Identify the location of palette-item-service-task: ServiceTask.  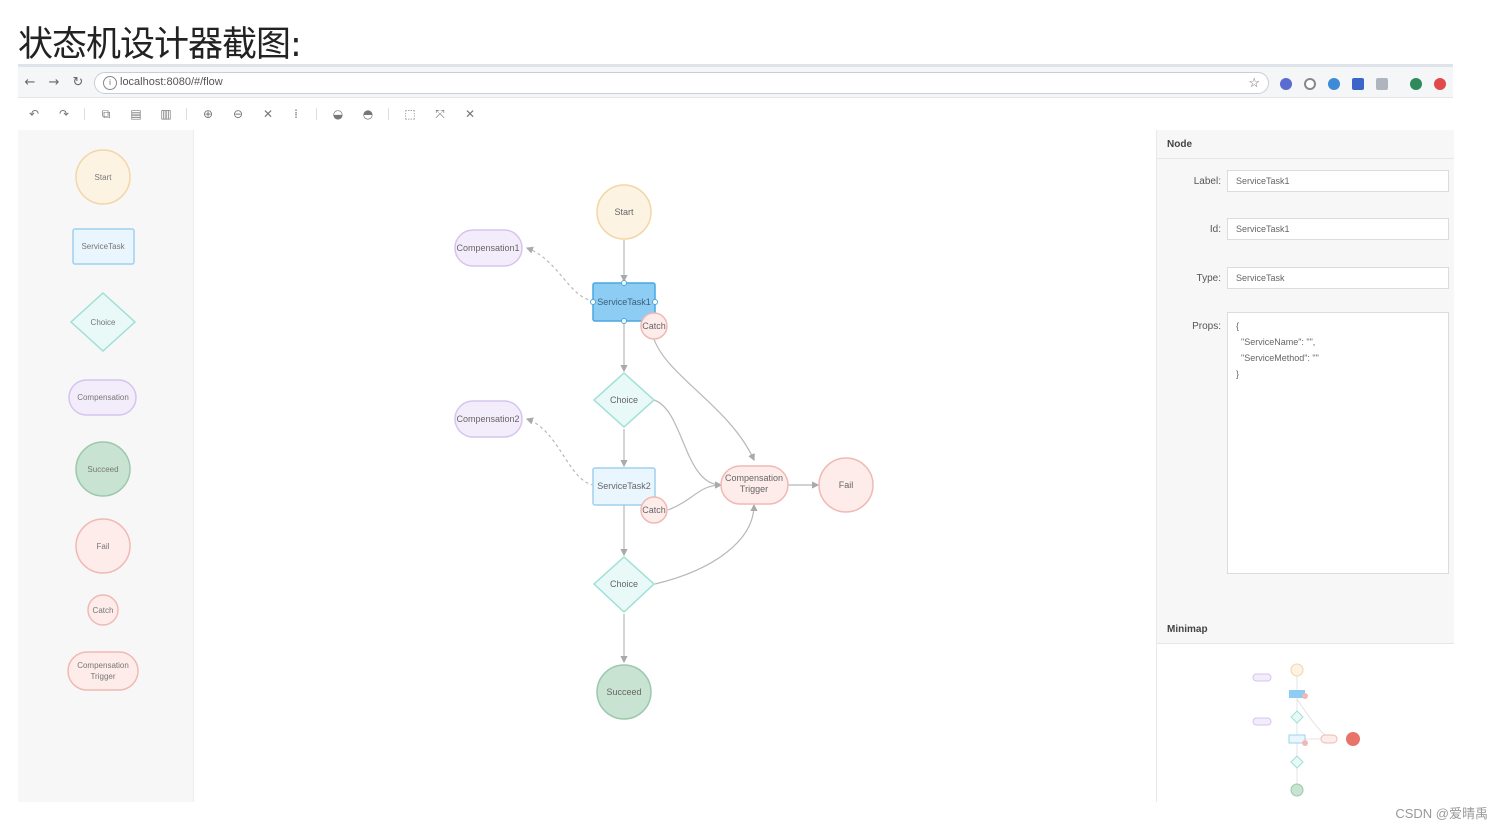
(103, 246).